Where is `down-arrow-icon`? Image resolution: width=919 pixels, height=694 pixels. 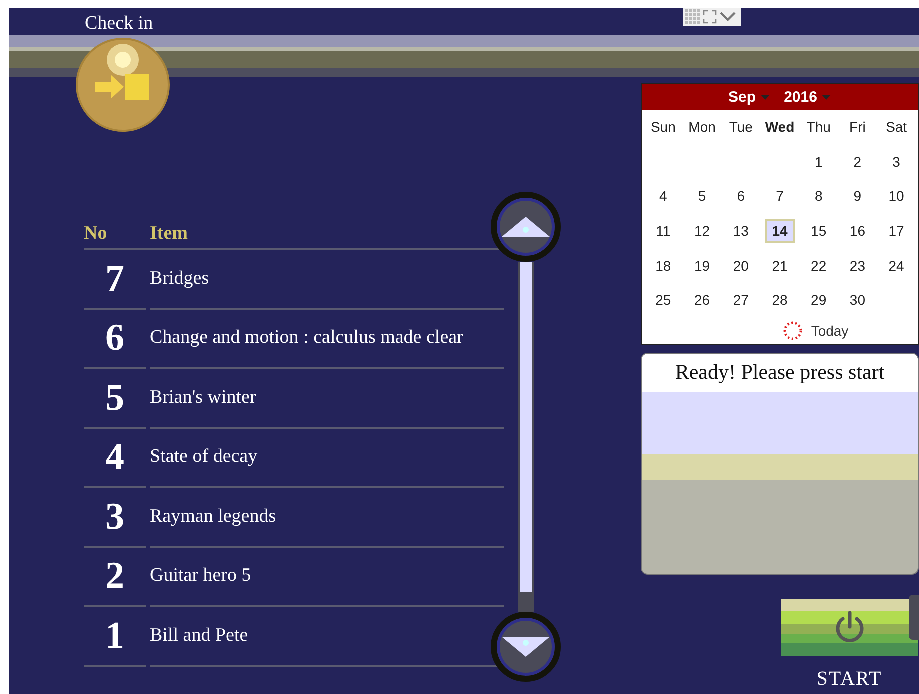
down-arrow-icon is located at coordinates (526, 647).